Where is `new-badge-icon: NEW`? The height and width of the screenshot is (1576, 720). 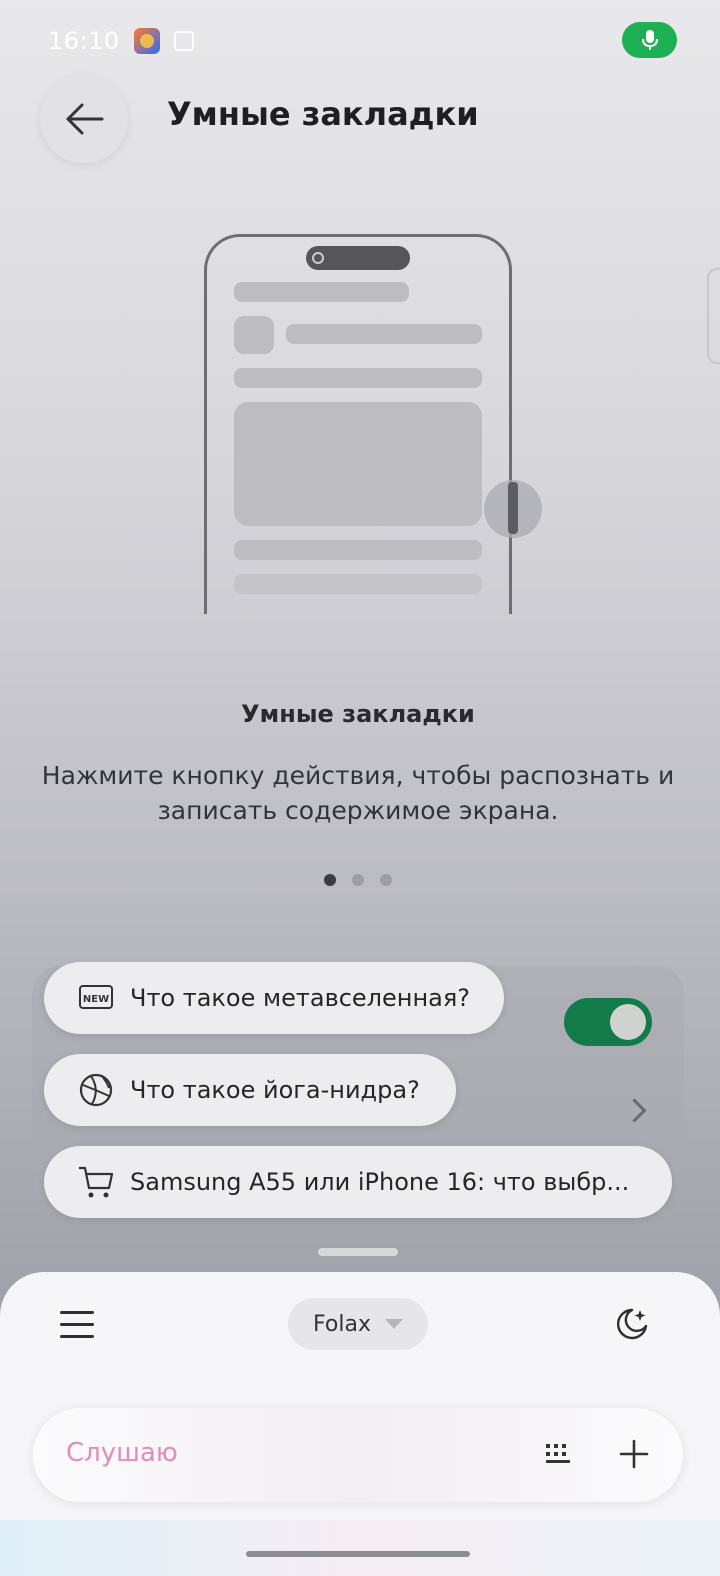
new-badge-icon: NEW is located at coordinates (96, 998).